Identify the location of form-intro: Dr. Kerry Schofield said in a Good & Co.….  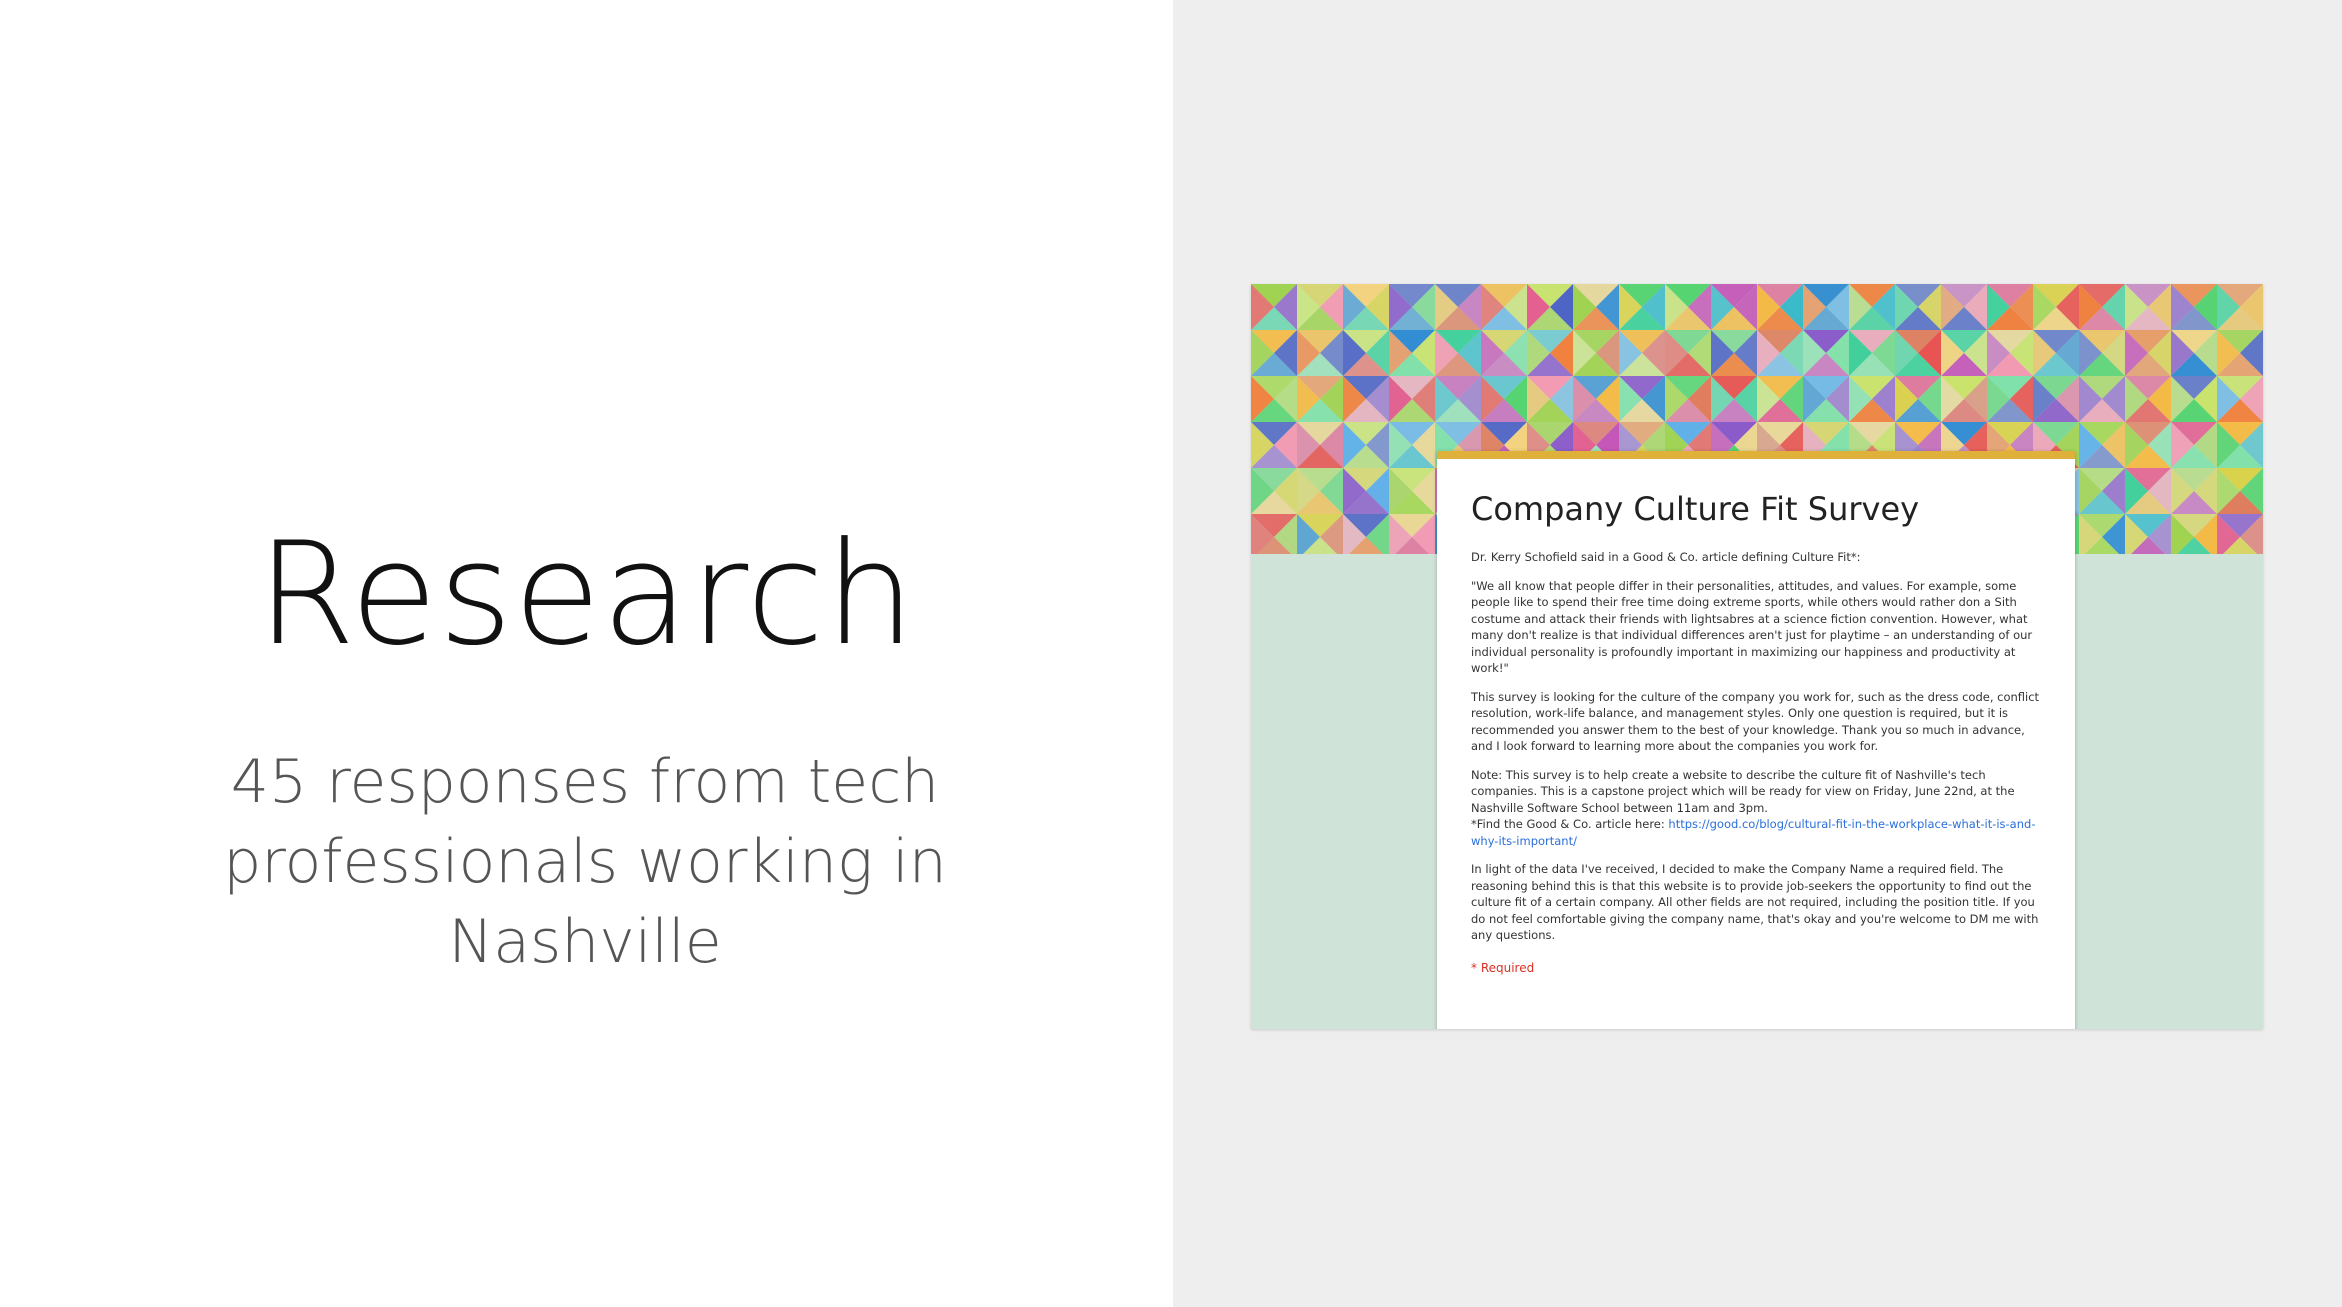
(1666, 557).